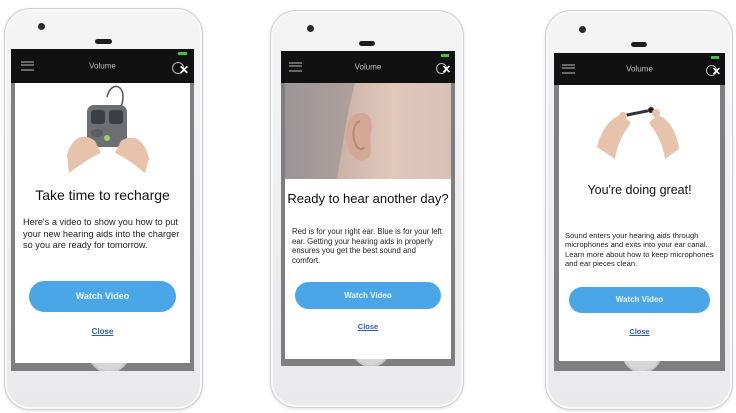 This screenshot has height=413, width=736. What do you see at coordinates (108, 129) in the screenshot?
I see `charger-illustration` at bounding box center [108, 129].